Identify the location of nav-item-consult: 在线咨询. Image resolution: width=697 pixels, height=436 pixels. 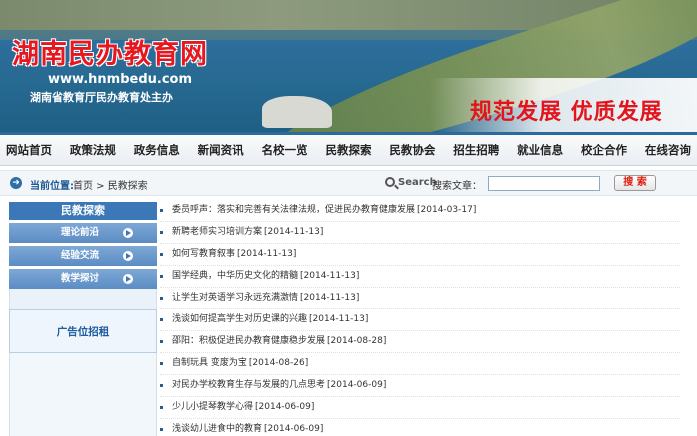
(668, 150).